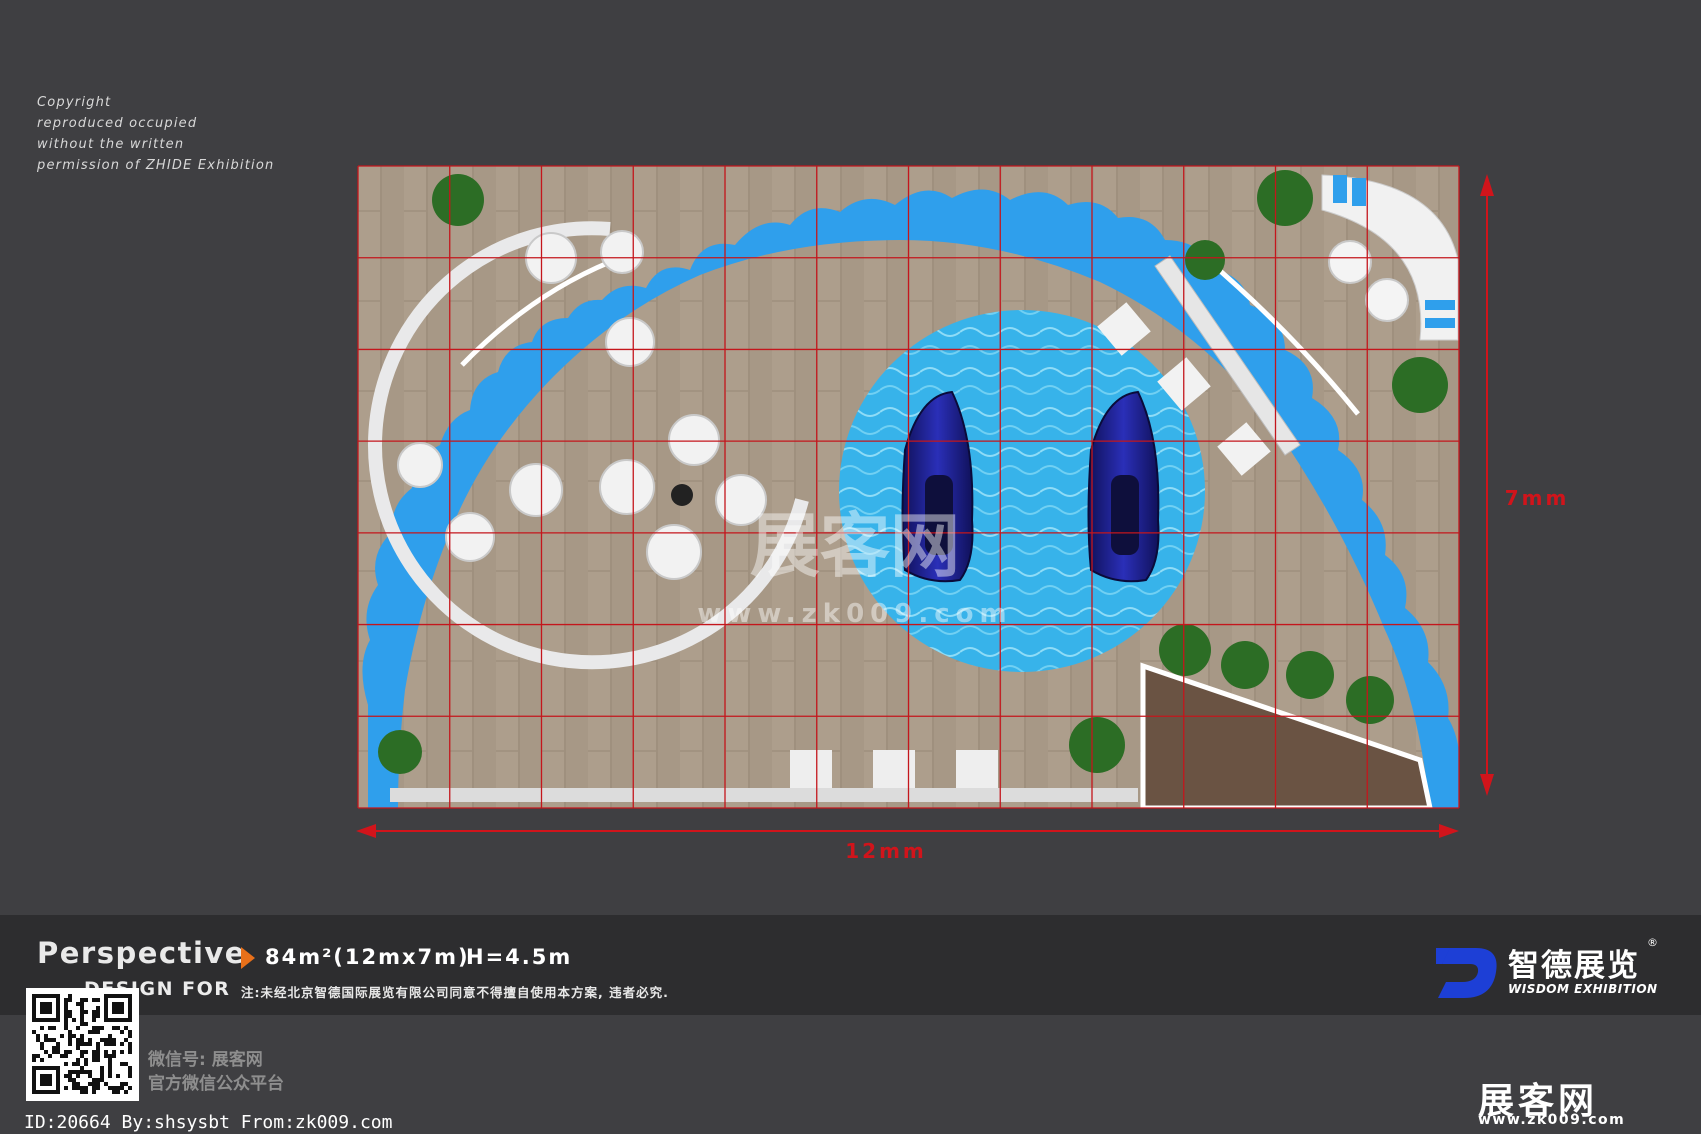 Image resolution: width=1701 pixels, height=1134 pixels. What do you see at coordinates (1652, 942) in the screenshot?
I see `registered-mark: ®` at bounding box center [1652, 942].